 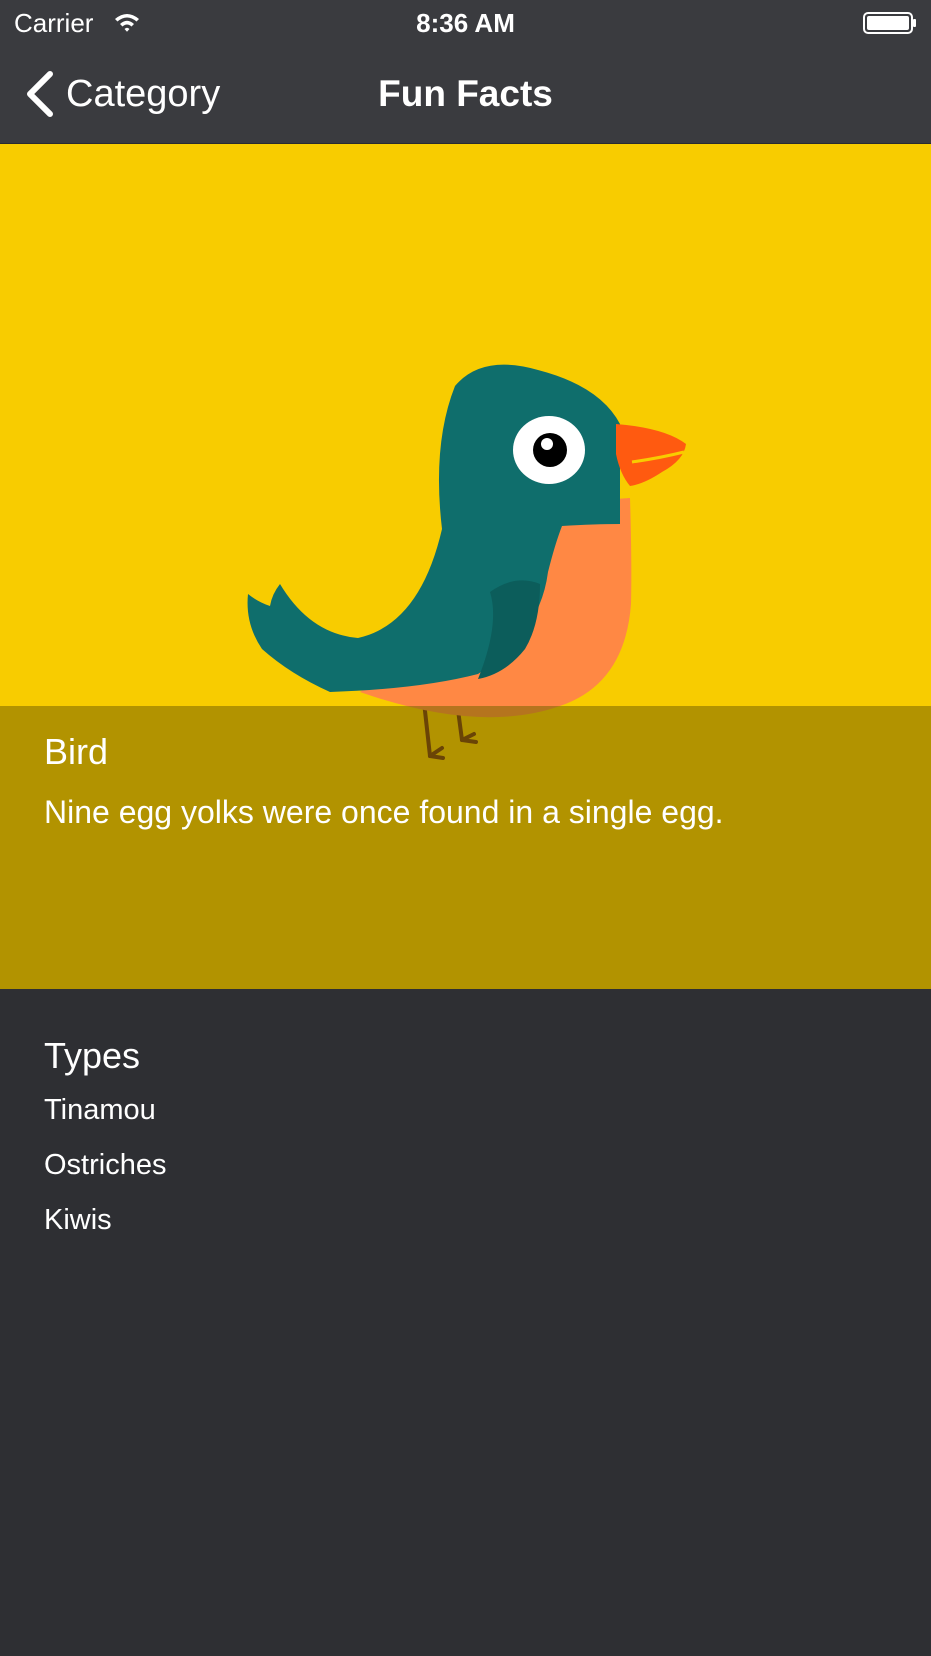 I want to click on status-time: 8:36 AM, so click(x=465, y=23).